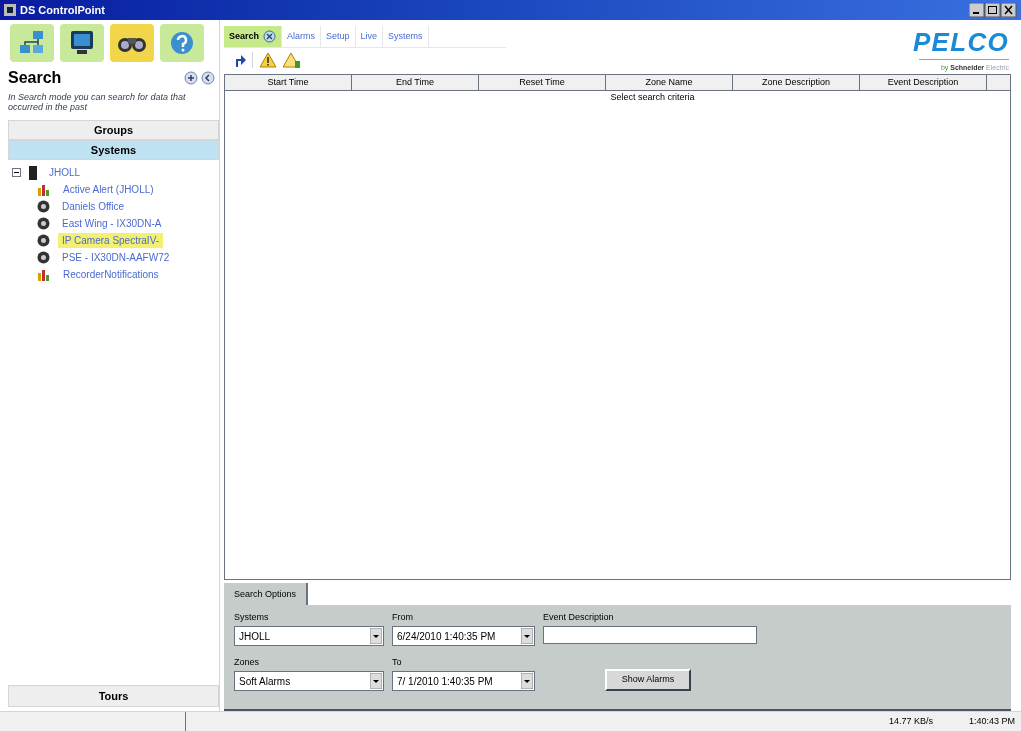 Image resolution: width=1021 pixels, height=731 pixels. Describe the element at coordinates (288, 82) in the screenshot. I see `column-header: Start Time` at that location.